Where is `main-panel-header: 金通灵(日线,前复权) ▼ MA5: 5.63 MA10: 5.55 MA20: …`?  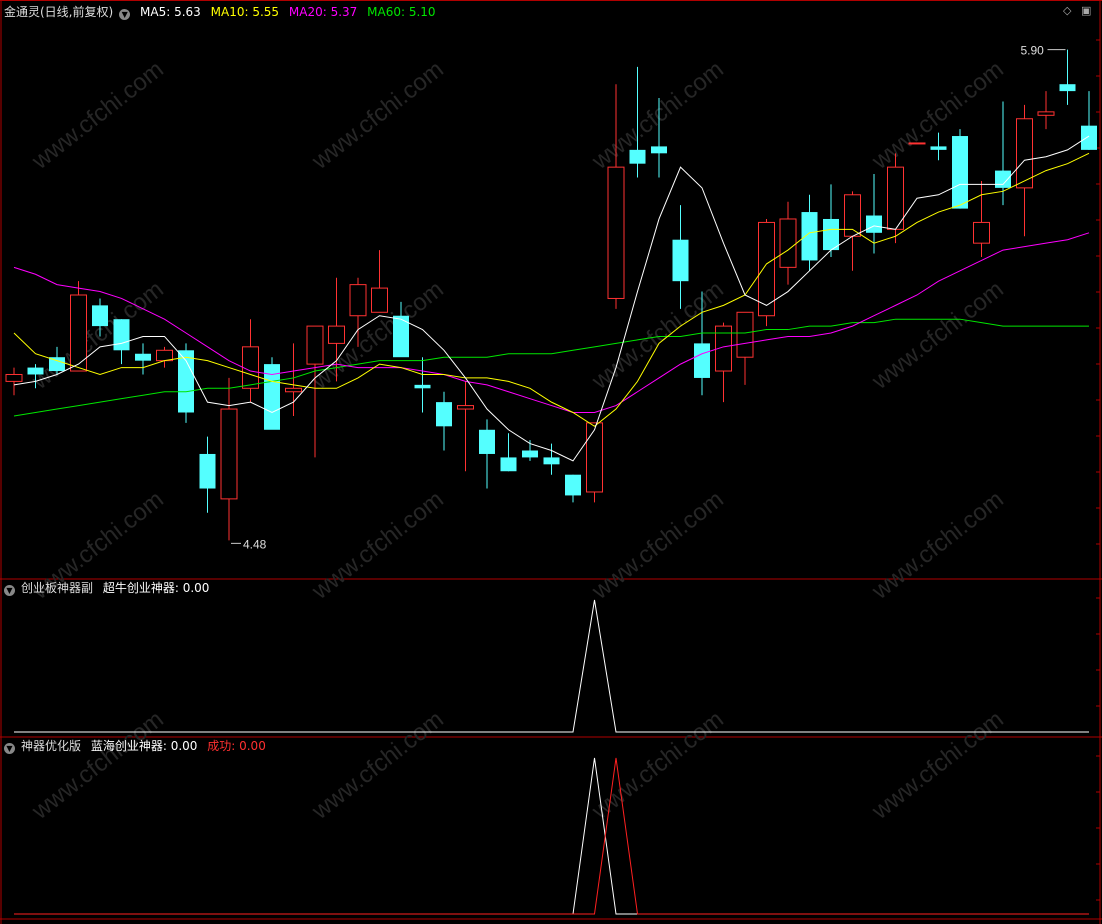
main-panel-header: 金通灵(日线,前复权) ▼ MA5: 5.63 MA10: 5.55 MA20: … is located at coordinates (223, 12).